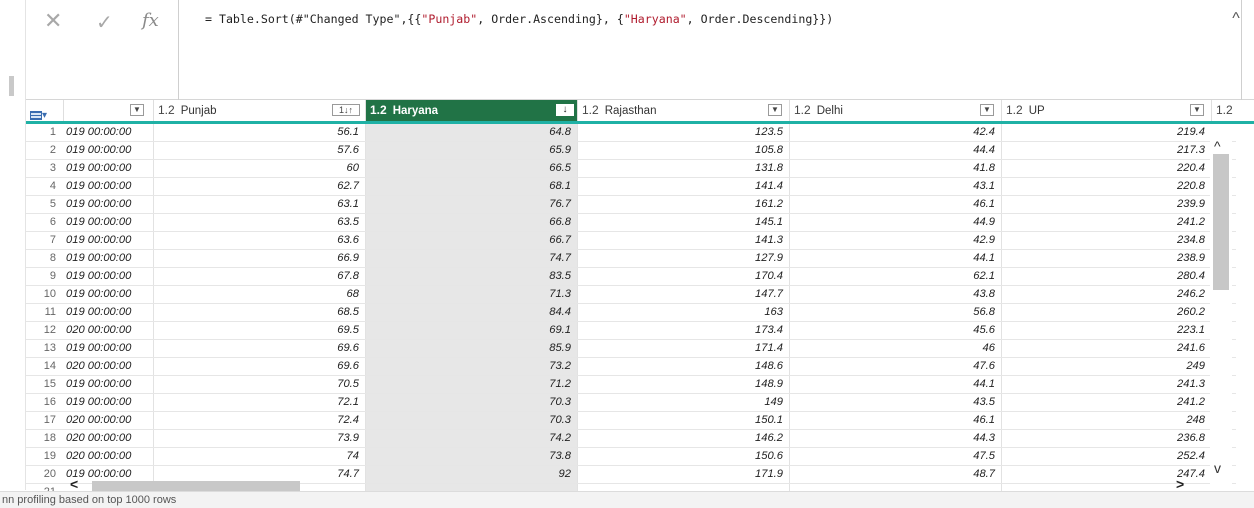  What do you see at coordinates (684, 168) in the screenshot?
I see `cell-rajasthan: 131.8` at bounding box center [684, 168].